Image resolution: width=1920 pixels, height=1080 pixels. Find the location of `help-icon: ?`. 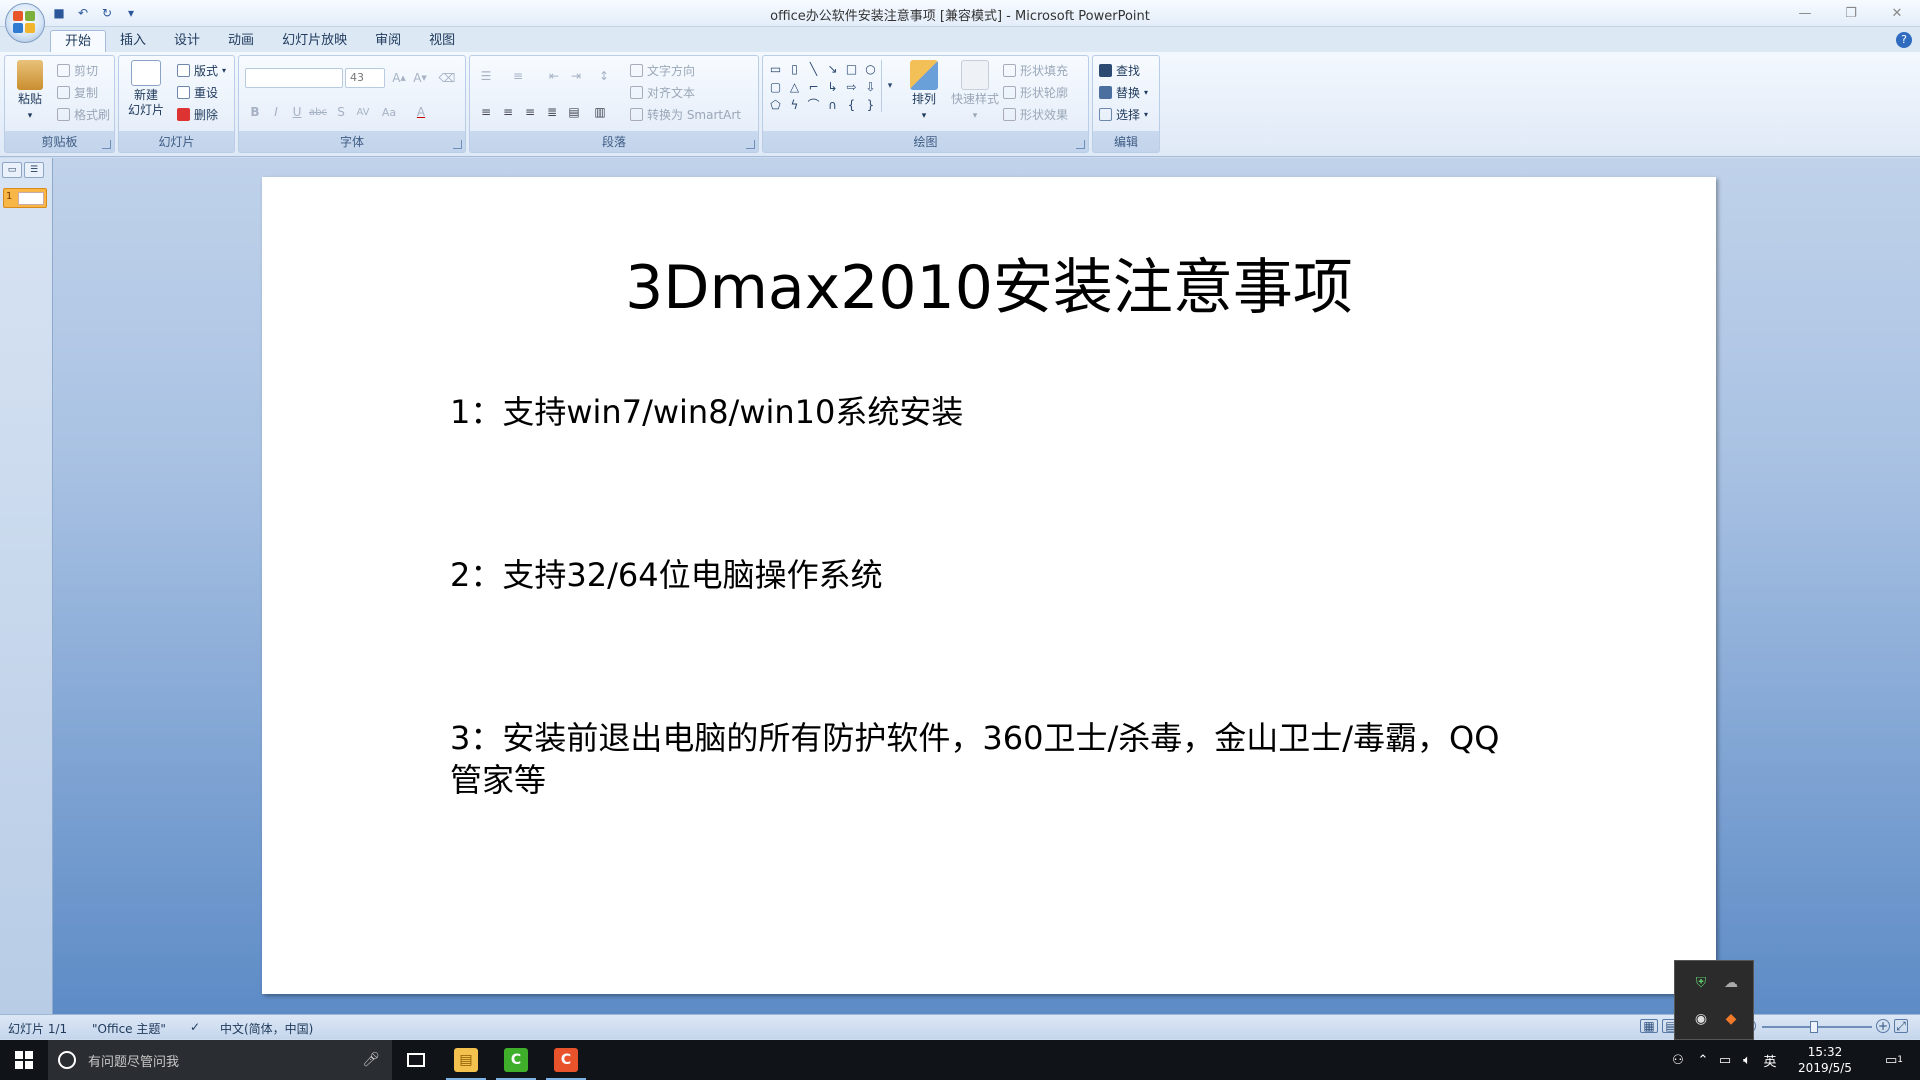

help-icon: ? is located at coordinates (1904, 40).